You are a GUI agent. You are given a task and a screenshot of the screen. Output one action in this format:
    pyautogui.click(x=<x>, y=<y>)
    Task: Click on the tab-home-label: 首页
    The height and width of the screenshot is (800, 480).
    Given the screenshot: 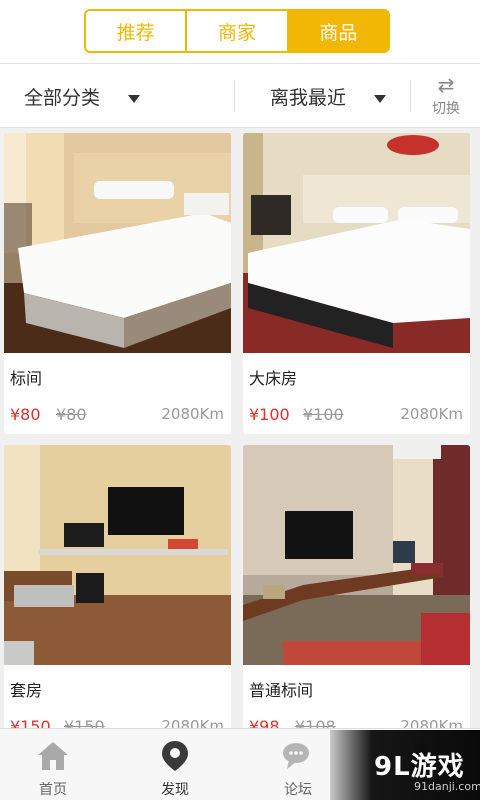 What is the action you would take?
    pyautogui.click(x=53, y=790)
    